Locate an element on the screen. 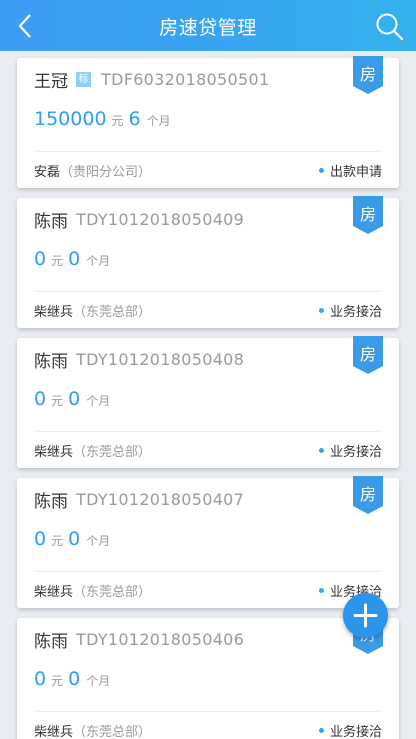 This screenshot has height=739, width=416. loan-months: 6 is located at coordinates (134, 119).